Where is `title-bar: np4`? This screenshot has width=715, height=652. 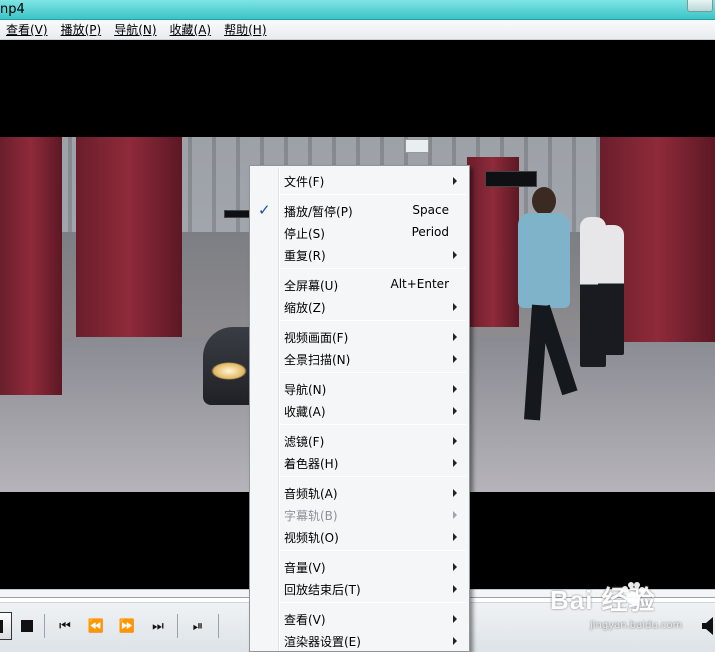 title-bar: np4 is located at coordinates (357, 10).